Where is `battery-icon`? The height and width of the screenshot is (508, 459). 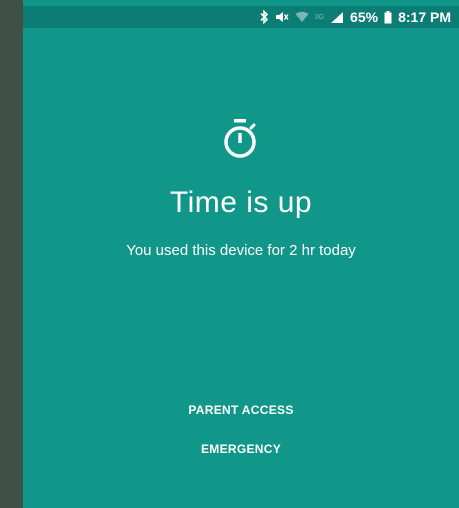
battery-icon is located at coordinates (388, 17).